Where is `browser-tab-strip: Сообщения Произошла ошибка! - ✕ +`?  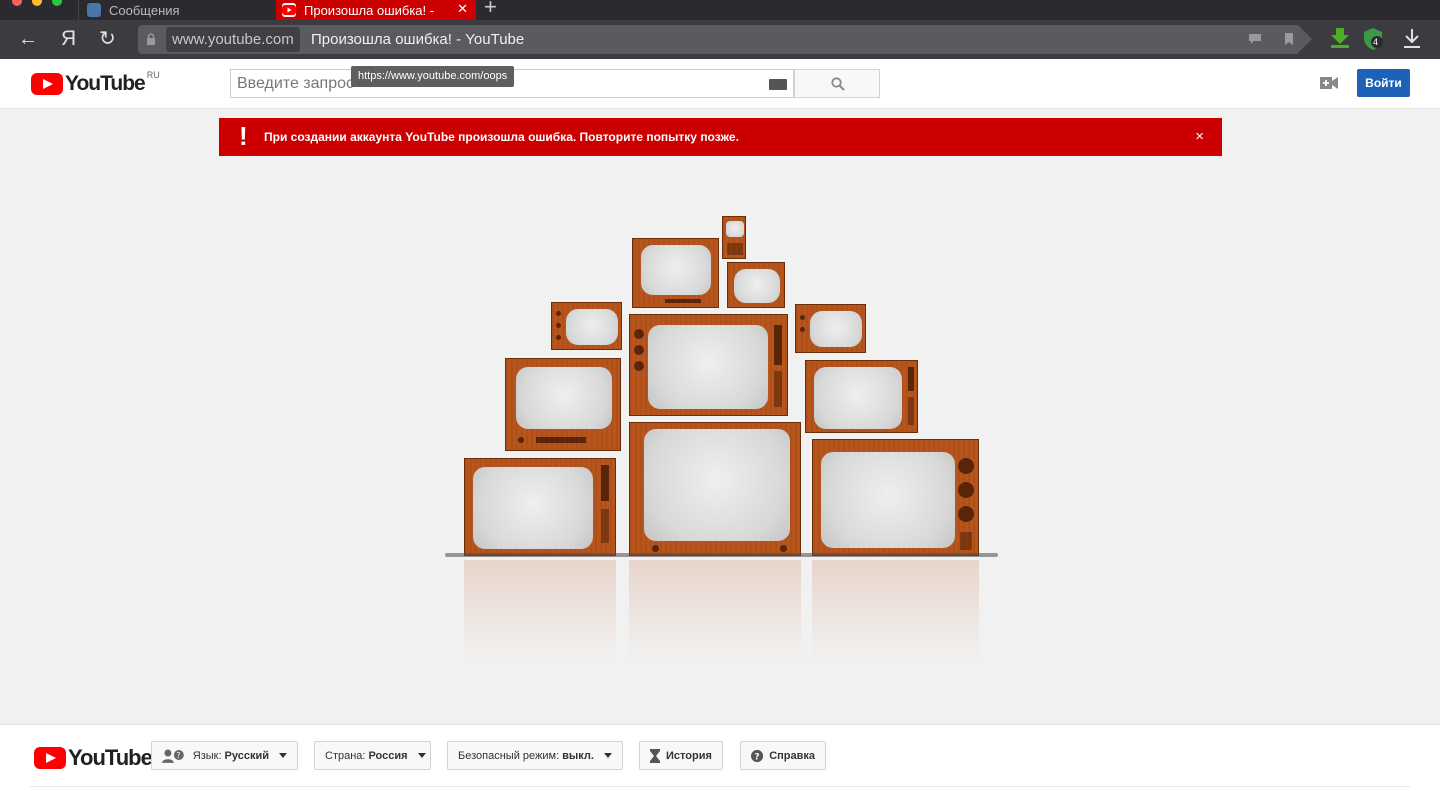 browser-tab-strip: Сообщения Произошла ошибка! - ✕ + is located at coordinates (720, 10).